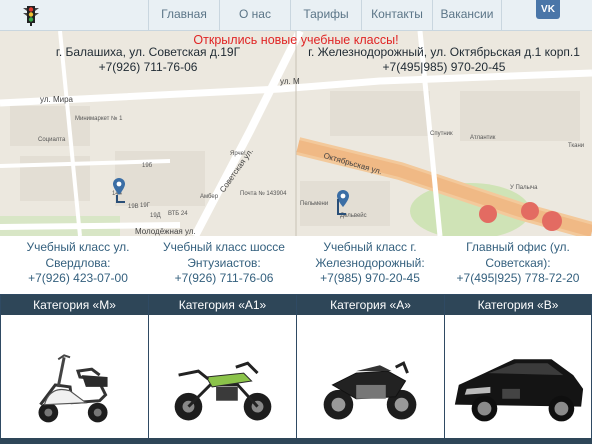  Describe the element at coordinates (183, 15) in the screenshot. I see `nav-item-home: Главная` at that location.